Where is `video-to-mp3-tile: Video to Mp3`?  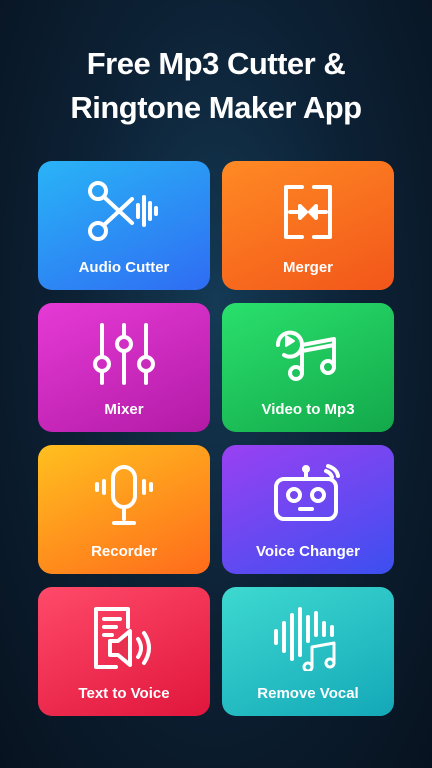
video-to-mp3-tile: Video to Mp3 is located at coordinates (308, 367).